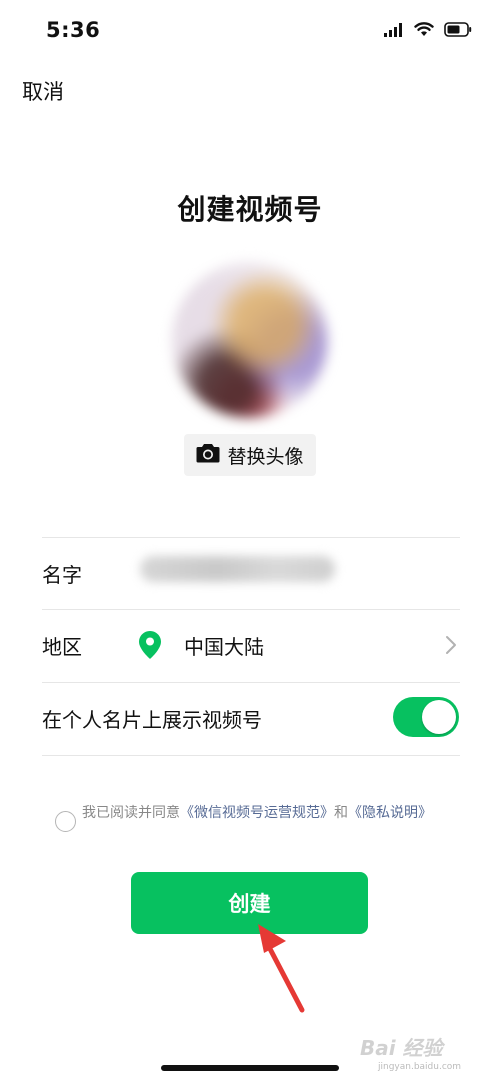  Describe the element at coordinates (43, 91) in the screenshot. I see `cancel-button: 取消` at that location.